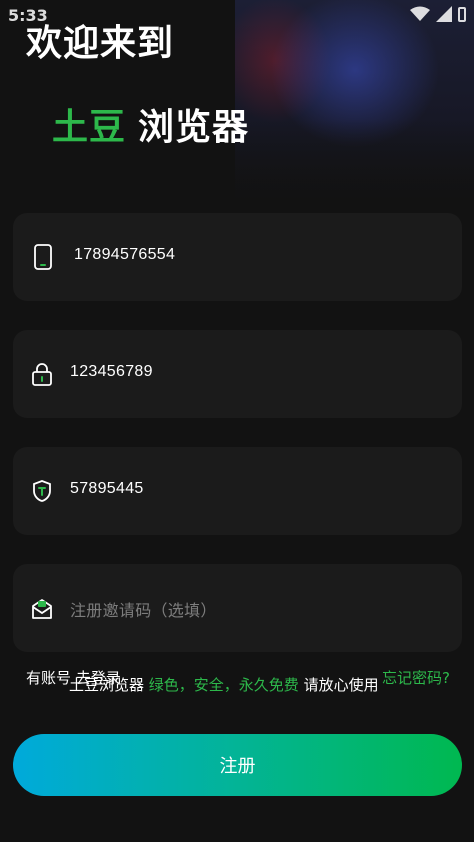 The height and width of the screenshot is (842, 474). What do you see at coordinates (194, 127) in the screenshot?
I see `brand-name-rest: 浏览器` at bounding box center [194, 127].